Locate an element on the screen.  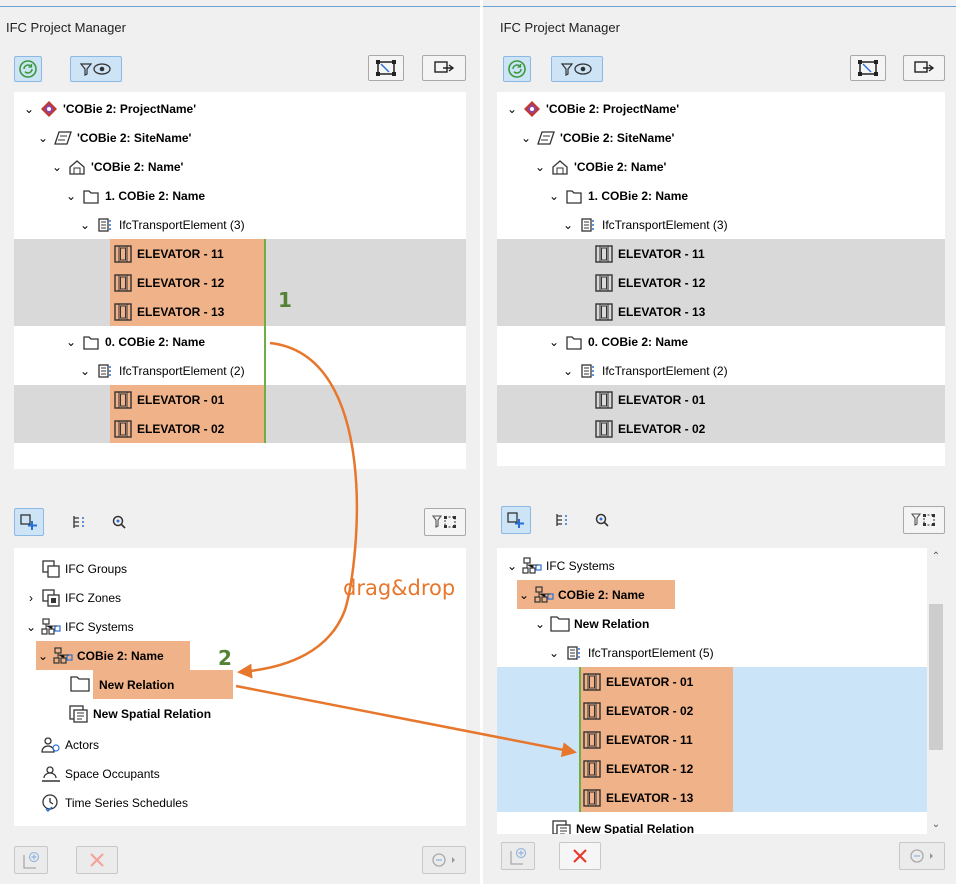
accent-line is located at coordinates (240, 6).